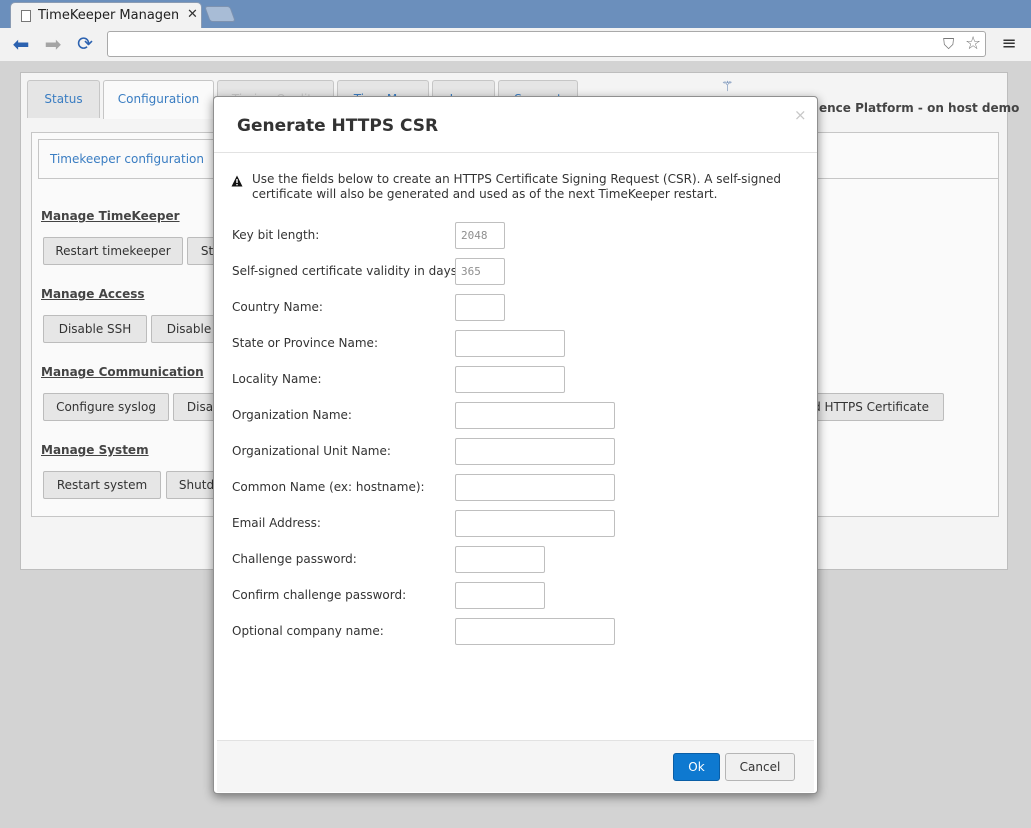 This screenshot has height=828, width=1031. What do you see at coordinates (973, 43) in the screenshot?
I see `star-icon: ☆` at bounding box center [973, 43].